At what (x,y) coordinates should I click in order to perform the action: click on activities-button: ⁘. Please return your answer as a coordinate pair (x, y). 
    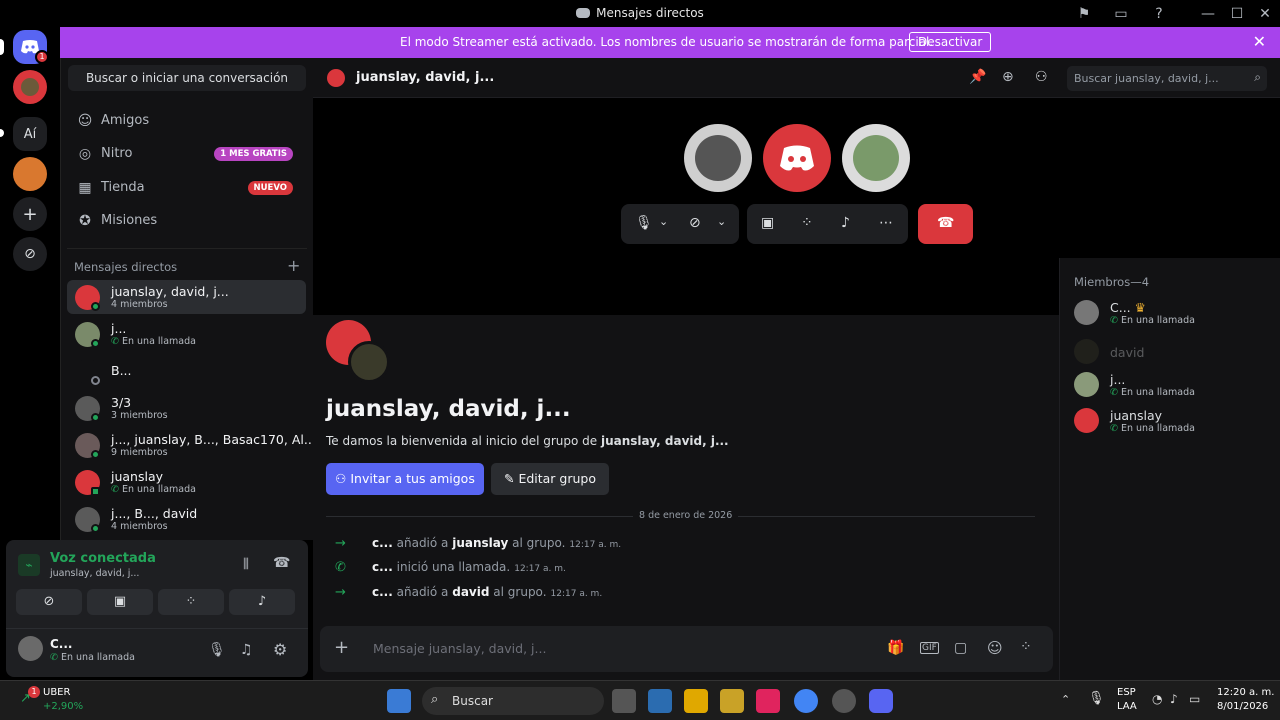
    Looking at the image, I should click on (191, 602).